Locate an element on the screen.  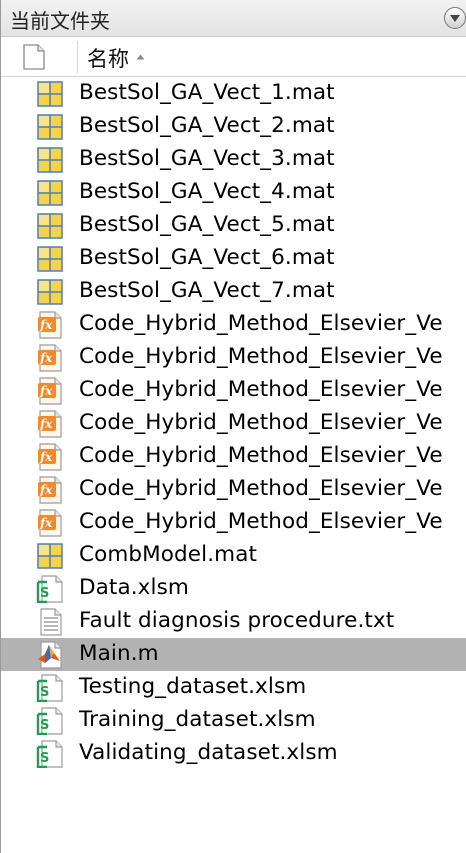
file-name: Testing_dataset.xlsm is located at coordinates (193, 686).